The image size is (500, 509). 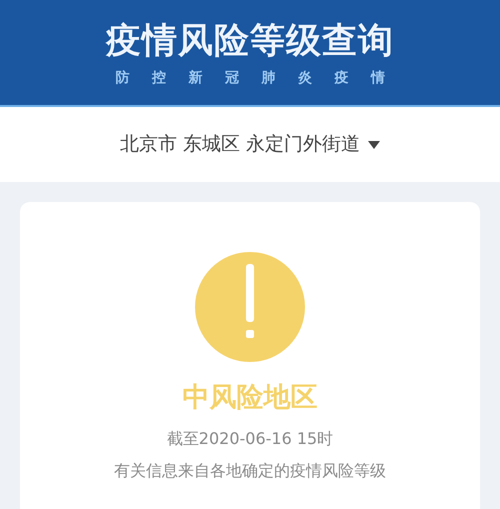 What do you see at coordinates (250, 439) in the screenshot?
I see `update-time: 截至2020-06-16 15时` at bounding box center [250, 439].